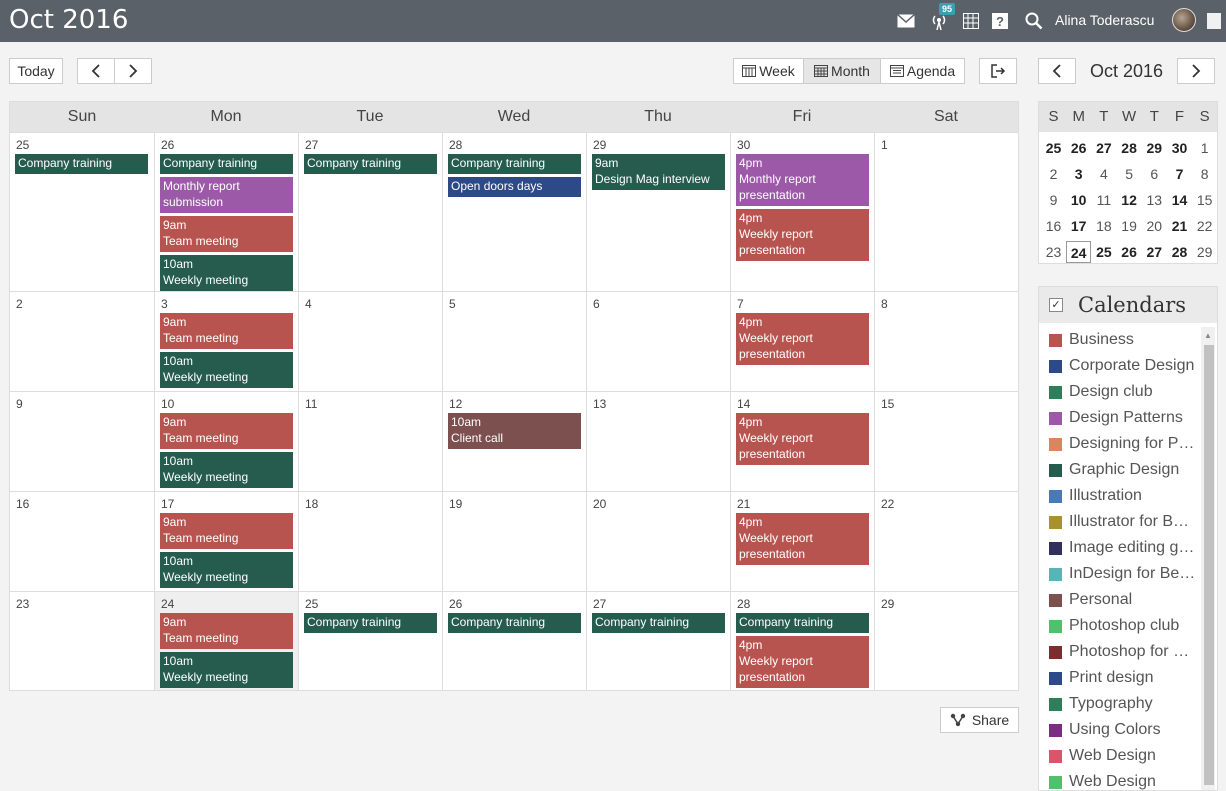 Image resolution: width=1226 pixels, height=791 pixels. Describe the element at coordinates (1078, 200) in the screenshot. I see `mini-day: 10` at that location.